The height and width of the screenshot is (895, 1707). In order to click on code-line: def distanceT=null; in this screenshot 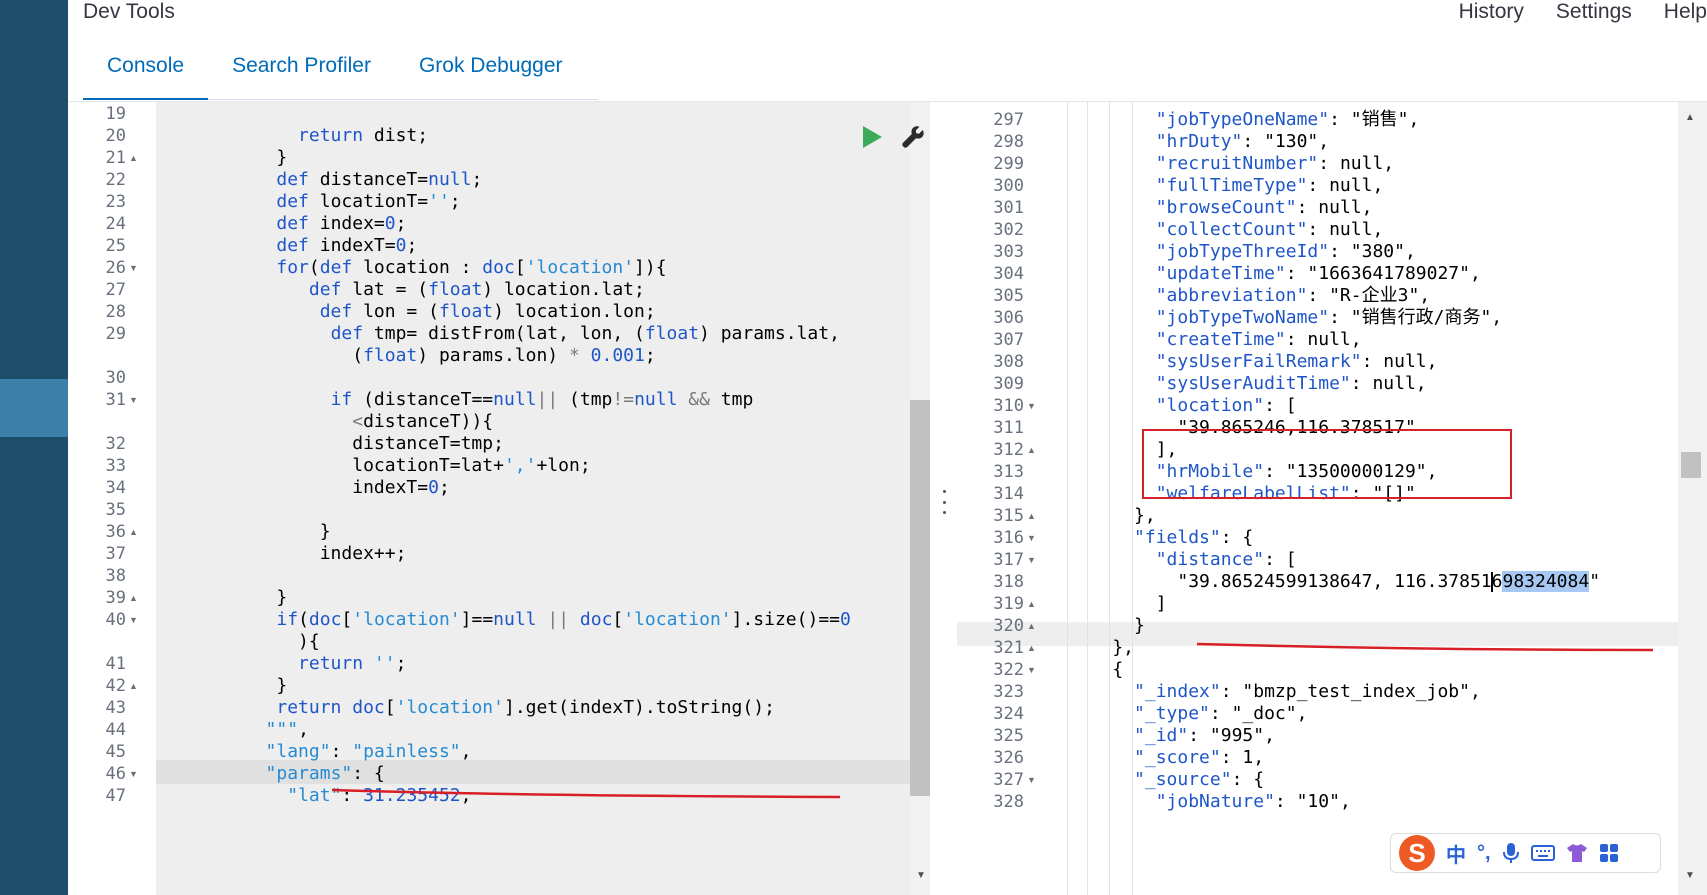, I will do `click(325, 180)`.